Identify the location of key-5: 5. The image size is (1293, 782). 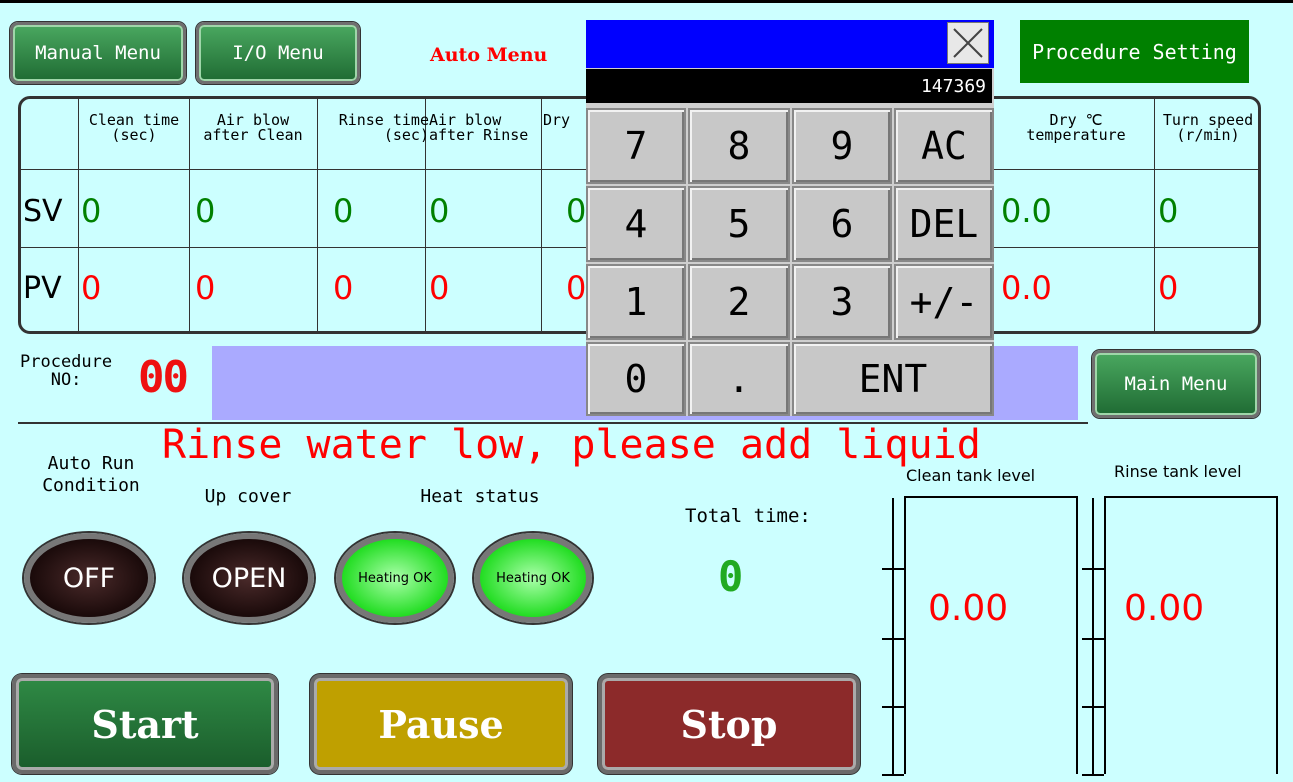
(739, 224).